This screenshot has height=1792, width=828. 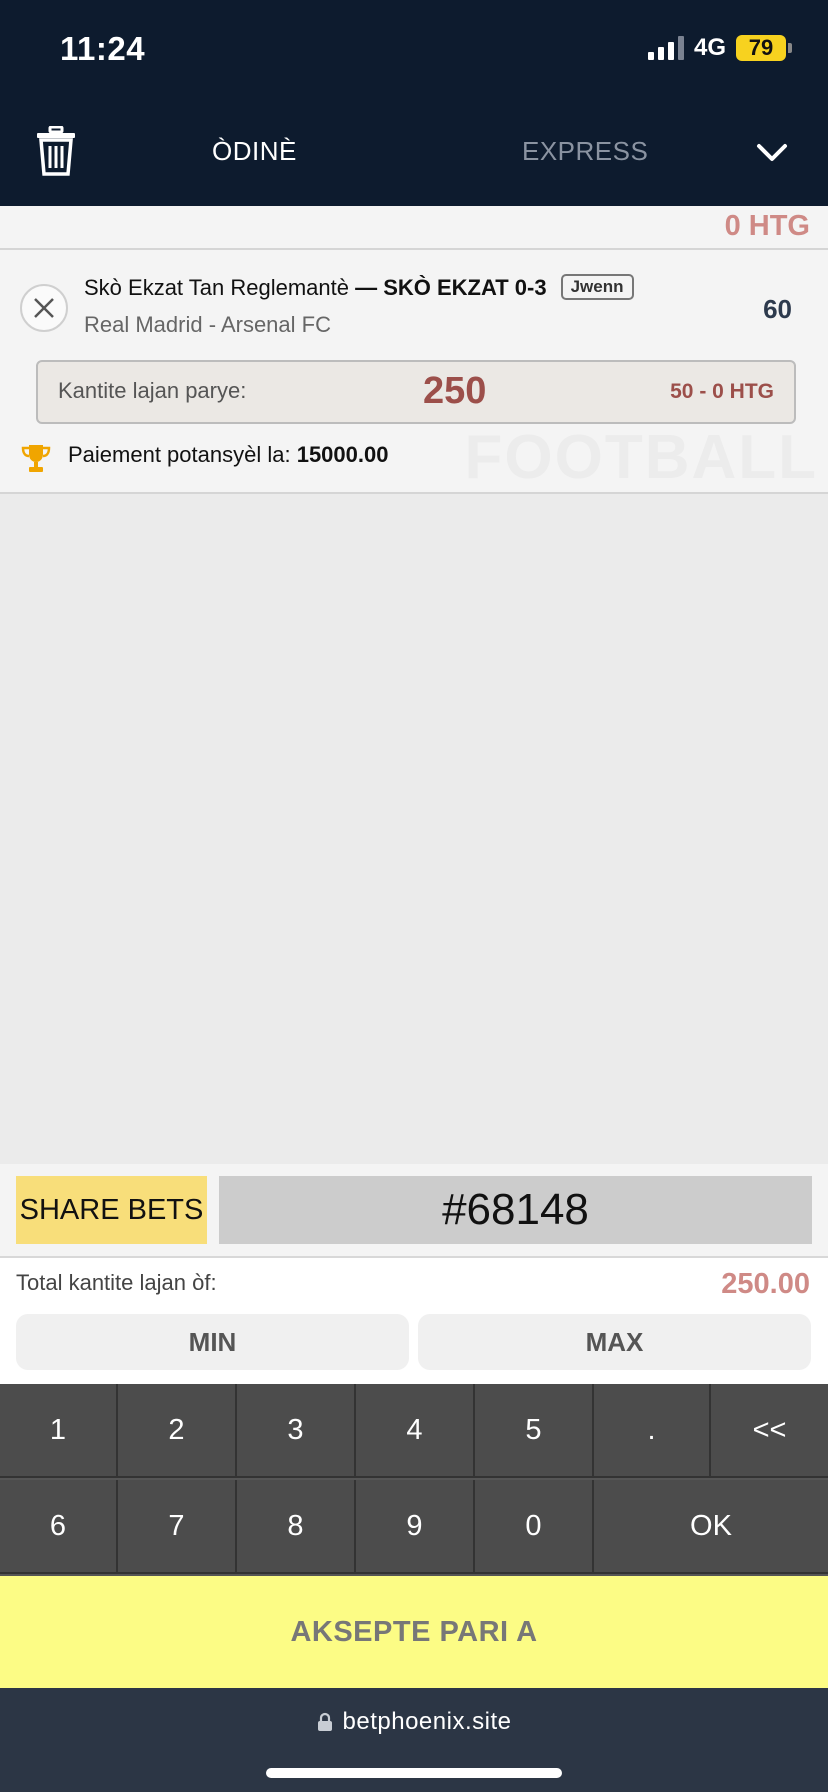 I want to click on share-bets-button: SHARE BETS, so click(x=111, y=1210).